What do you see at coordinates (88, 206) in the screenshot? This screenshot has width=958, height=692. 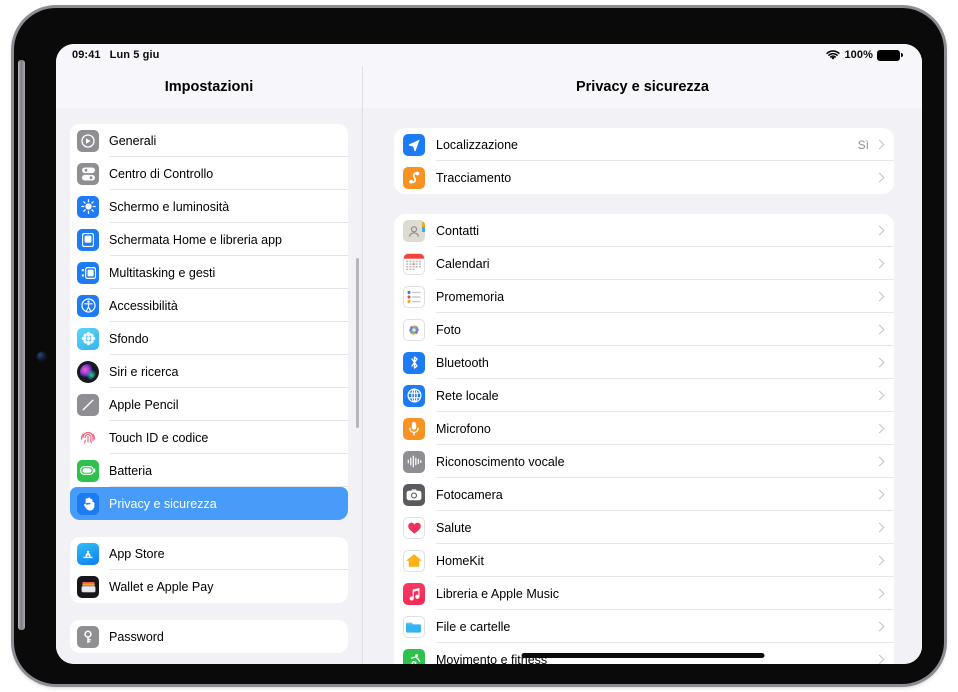 I see `brightness-icon` at bounding box center [88, 206].